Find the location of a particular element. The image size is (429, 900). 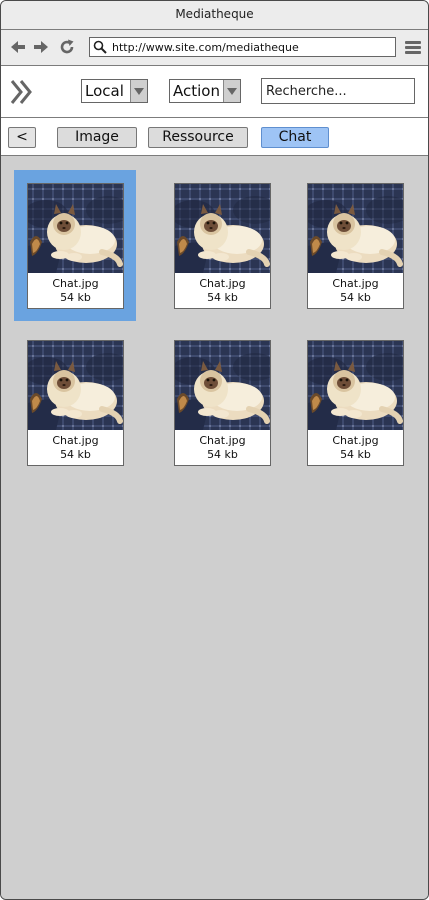

action-select: Action is located at coordinates (205, 91).